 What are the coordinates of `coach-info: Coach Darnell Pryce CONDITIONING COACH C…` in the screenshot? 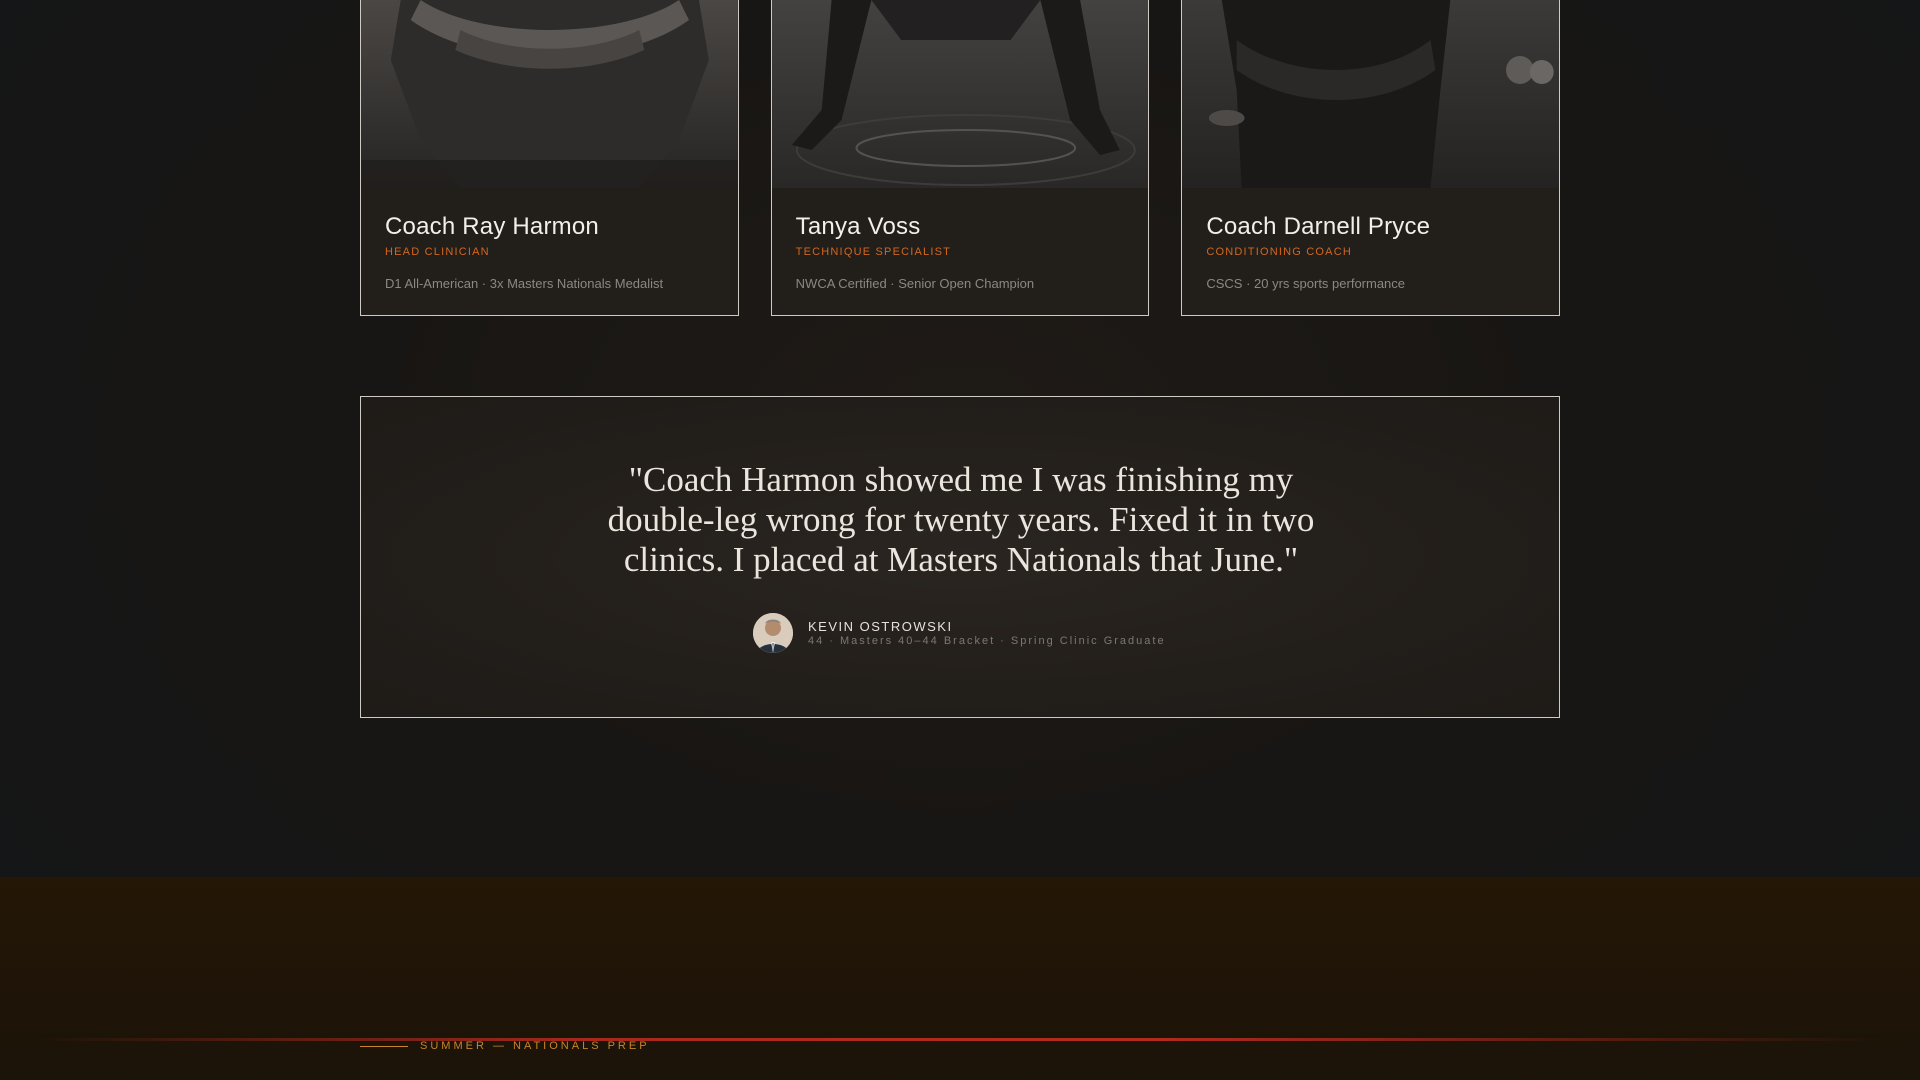 It's located at (1372, 251).